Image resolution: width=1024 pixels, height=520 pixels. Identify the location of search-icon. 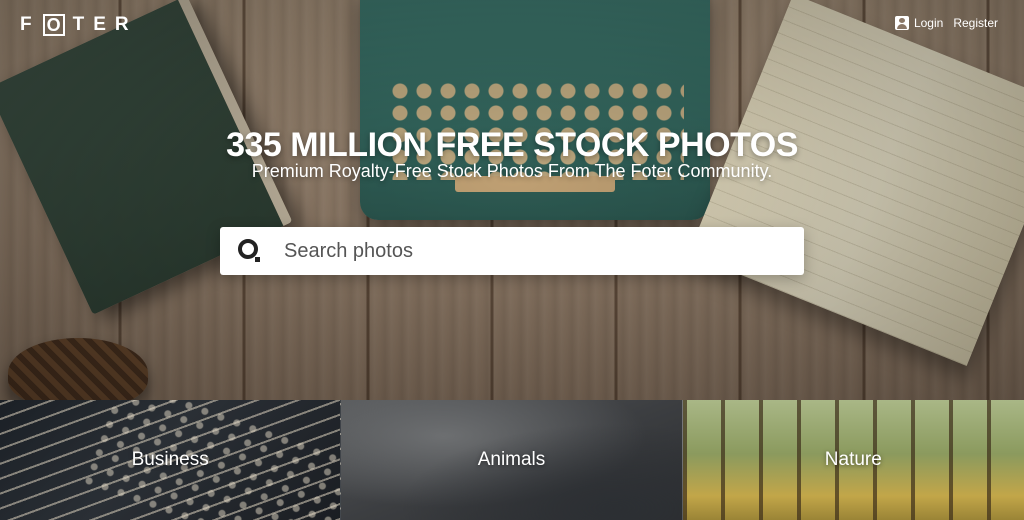
(250, 251).